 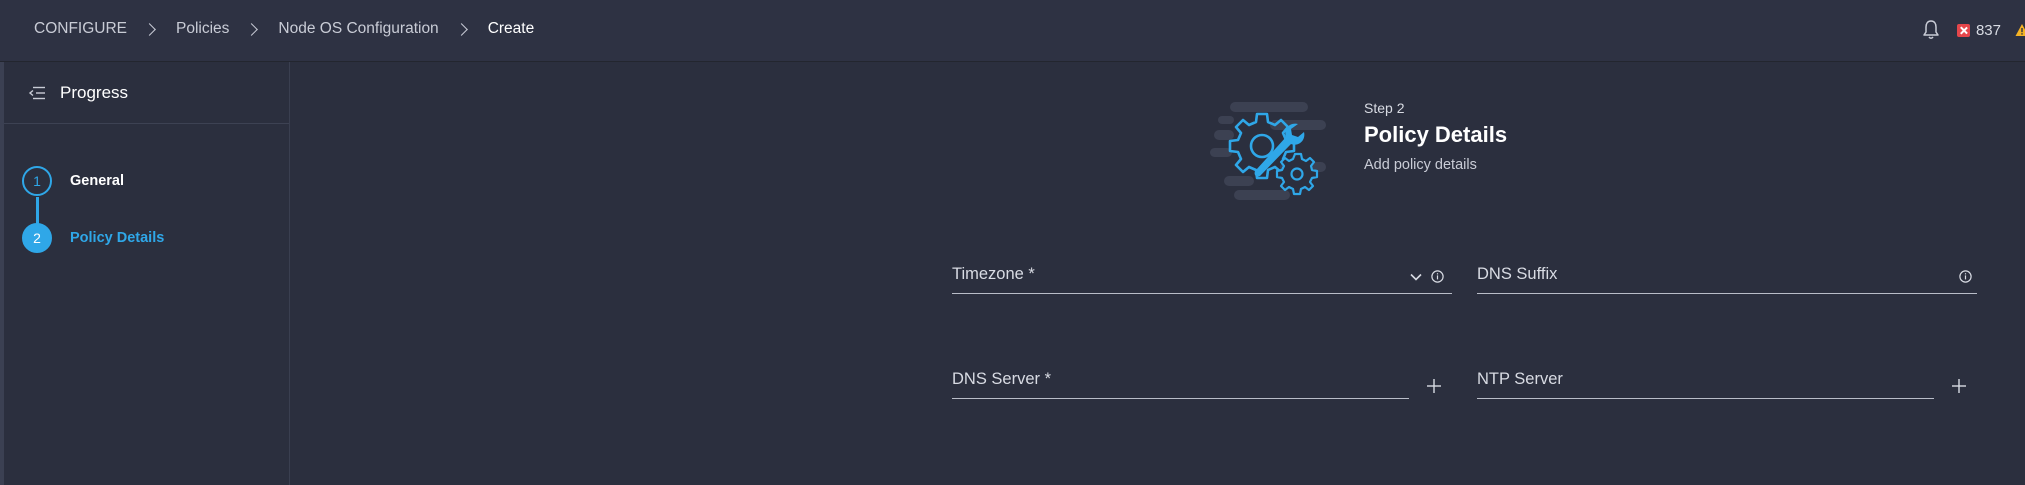 What do you see at coordinates (1416, 277) in the screenshot?
I see `chevron-down-icon` at bounding box center [1416, 277].